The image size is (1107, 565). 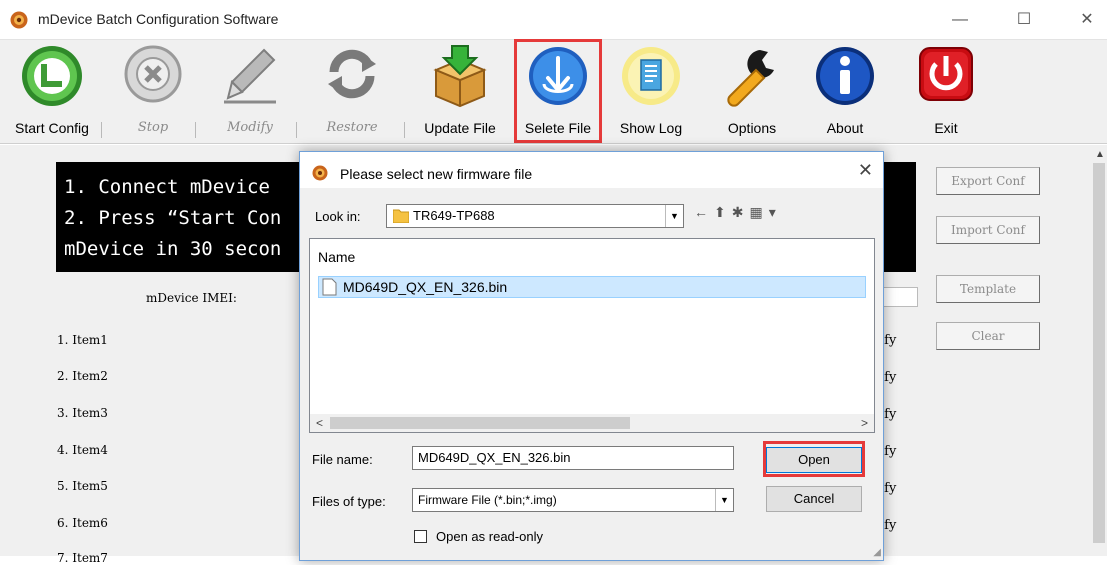 What do you see at coordinates (651, 128) in the screenshot?
I see `show-log-label: Show Log` at bounding box center [651, 128].